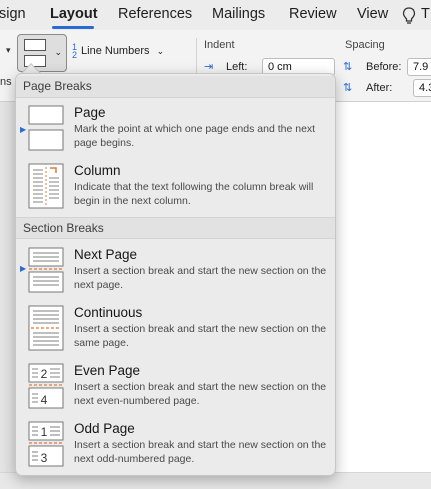  Describe the element at coordinates (46, 270) in the screenshot. I see `next-page-break-icon` at that location.